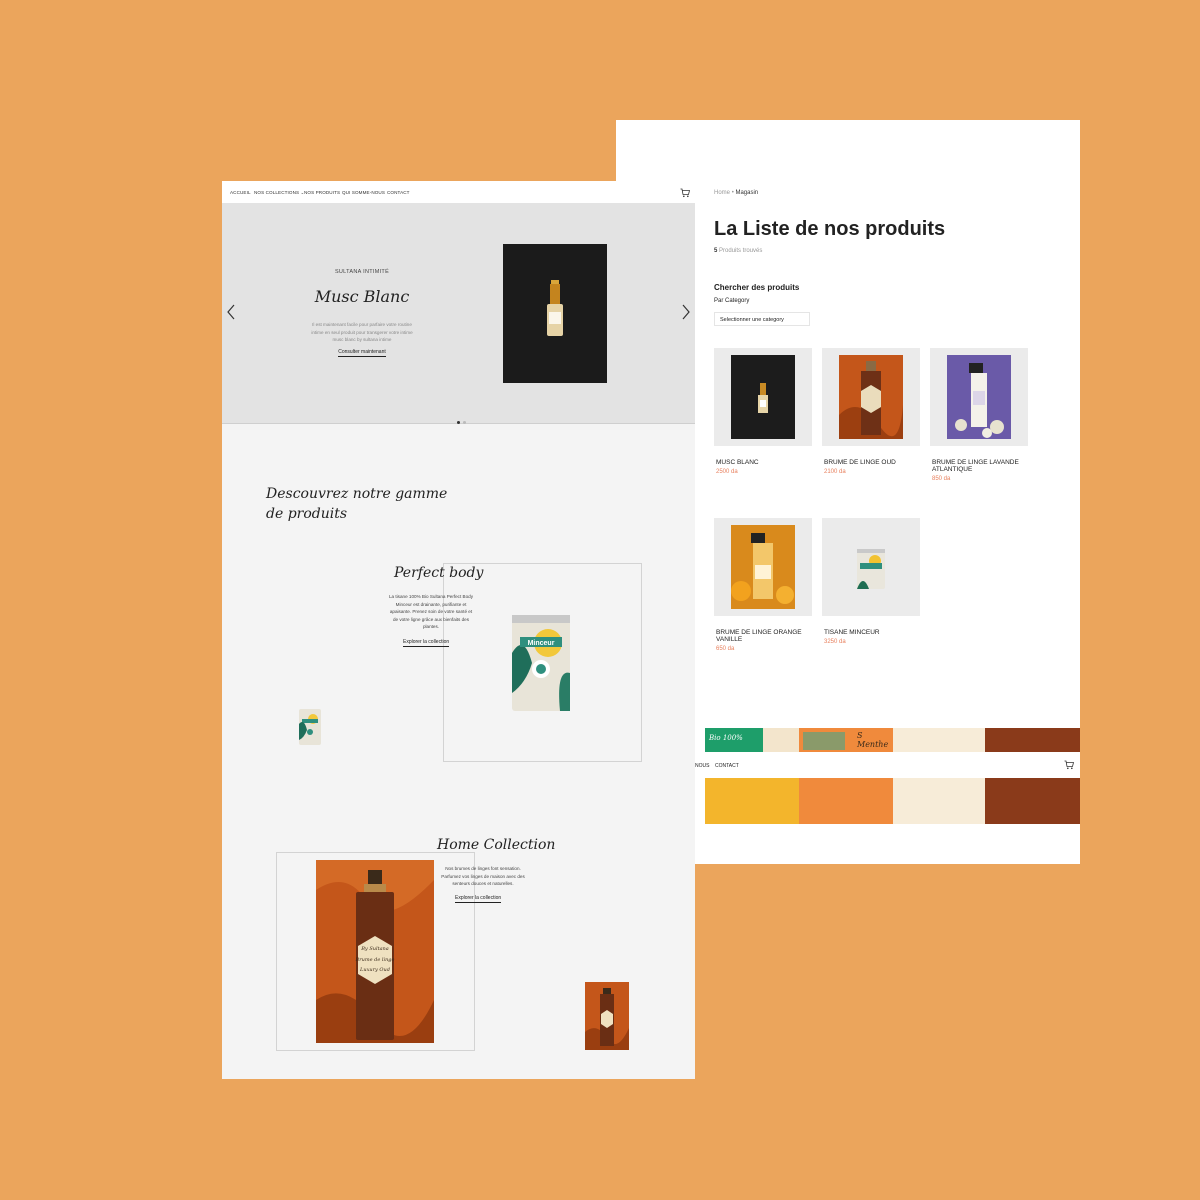  What do you see at coordinates (231, 312) in the screenshot?
I see `chevron-left-icon` at bounding box center [231, 312].